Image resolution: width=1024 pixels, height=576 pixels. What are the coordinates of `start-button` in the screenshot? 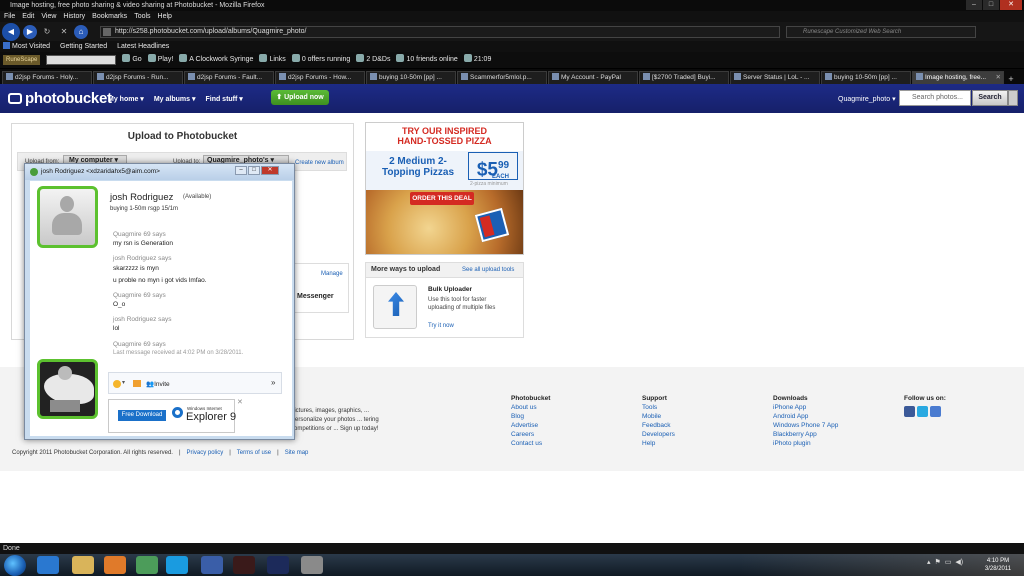 It's located at (15, 565).